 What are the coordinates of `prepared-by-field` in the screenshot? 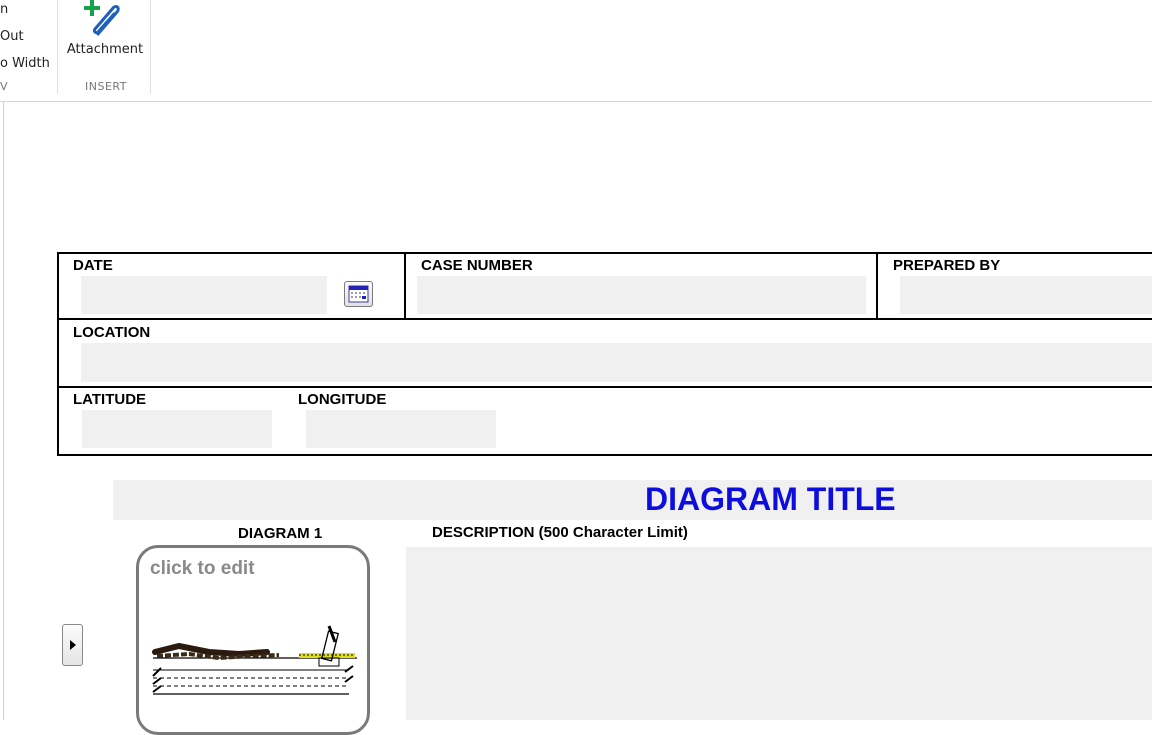 It's located at (1026, 295).